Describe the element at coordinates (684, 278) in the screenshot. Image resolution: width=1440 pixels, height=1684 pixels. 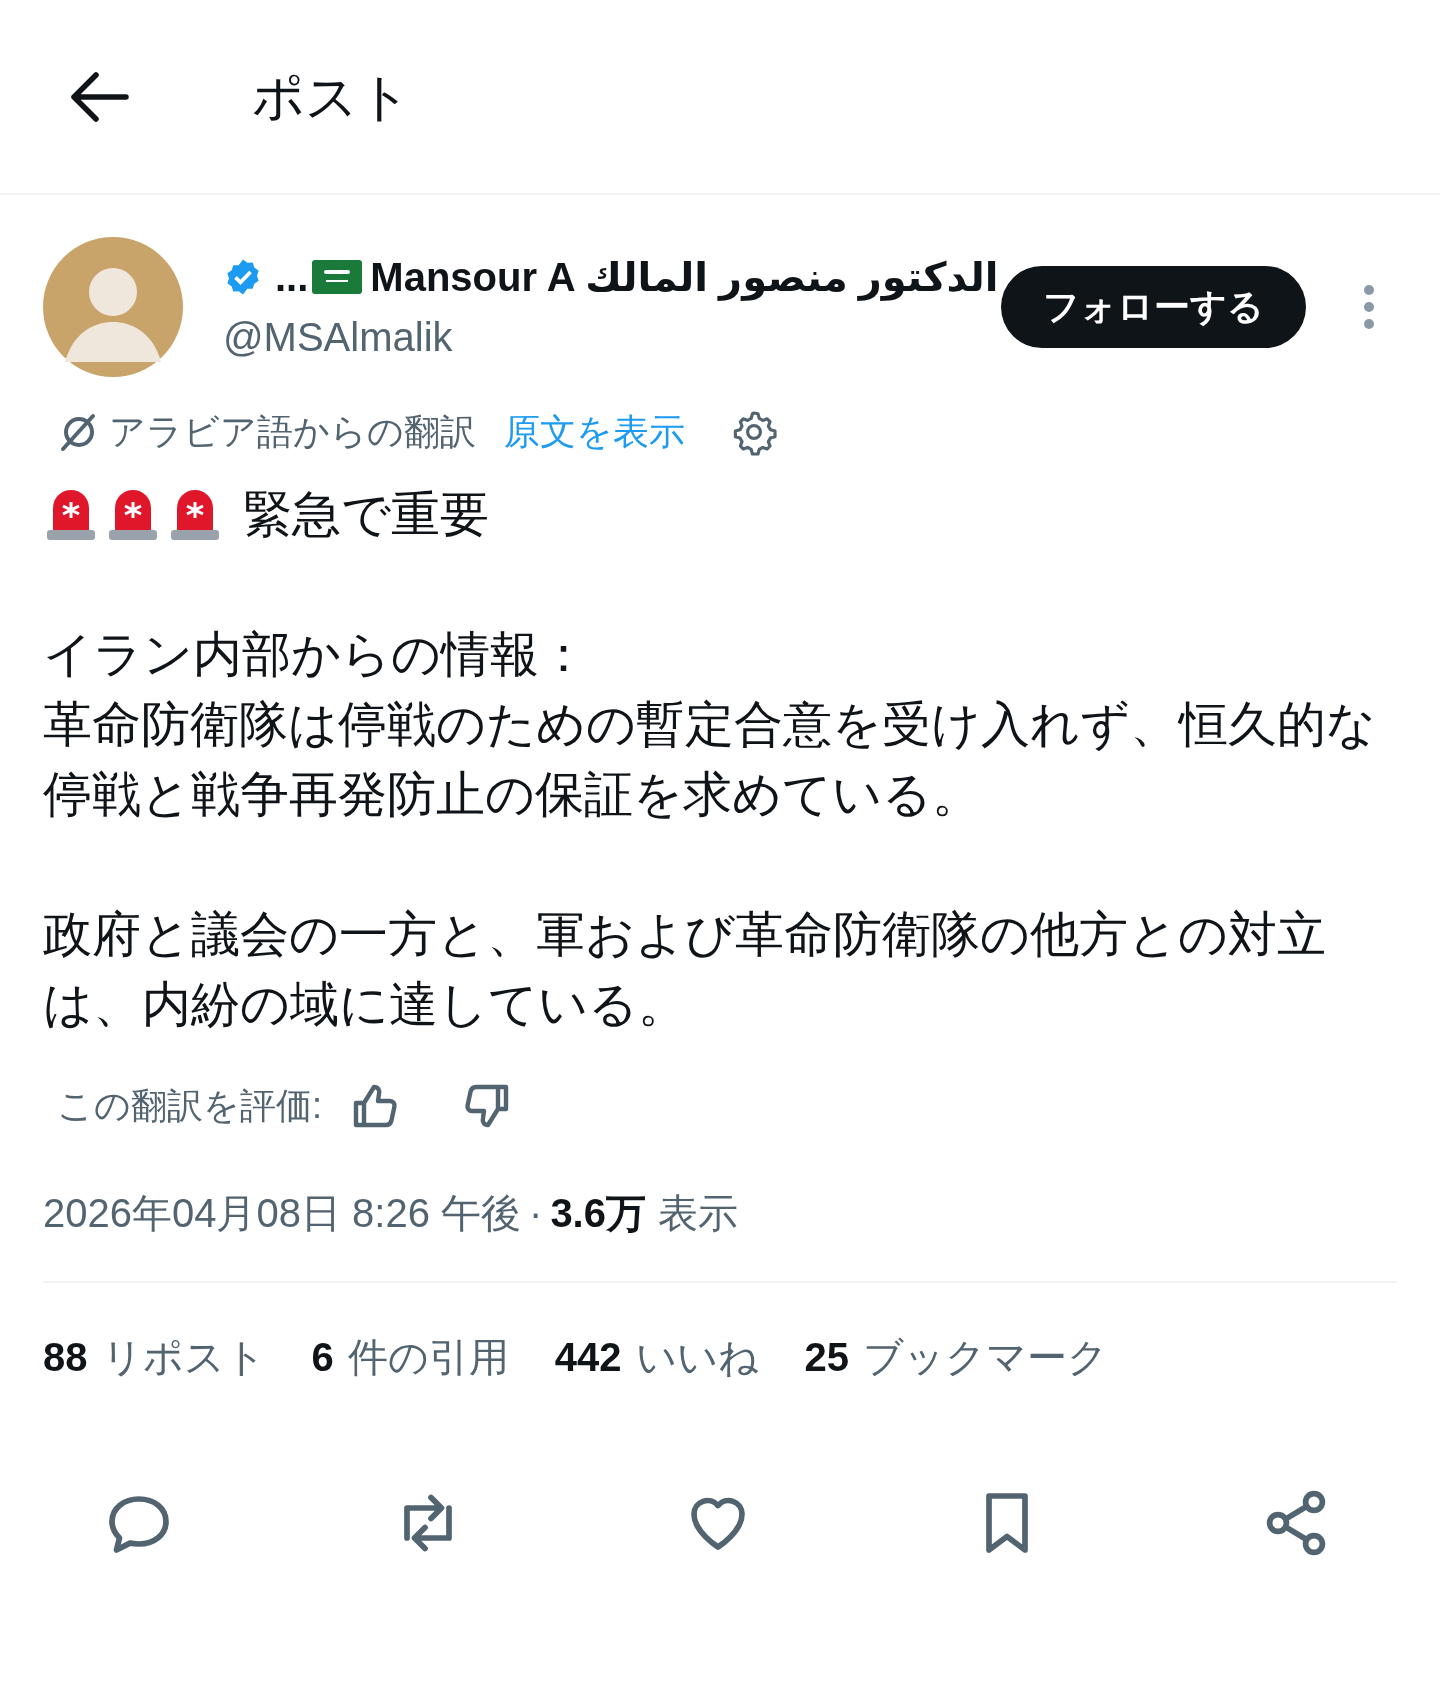
I see `author-name: Mansour A الدكتور منصور المالك` at that location.